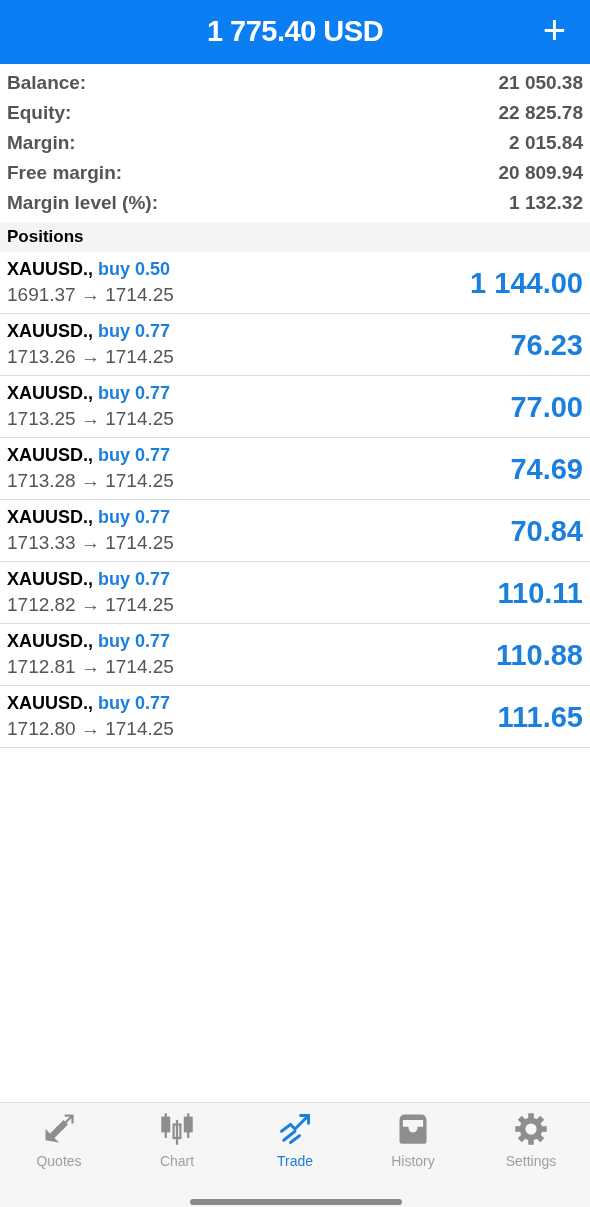 The image size is (590, 1207). Describe the element at coordinates (90, 294) in the screenshot. I see `price-range: 1691.37 → 1714.25` at that location.